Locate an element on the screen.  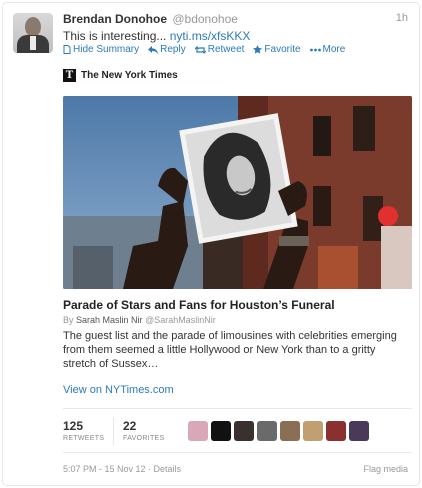
user-name: Brendan Donohoe is located at coordinates (115, 19).